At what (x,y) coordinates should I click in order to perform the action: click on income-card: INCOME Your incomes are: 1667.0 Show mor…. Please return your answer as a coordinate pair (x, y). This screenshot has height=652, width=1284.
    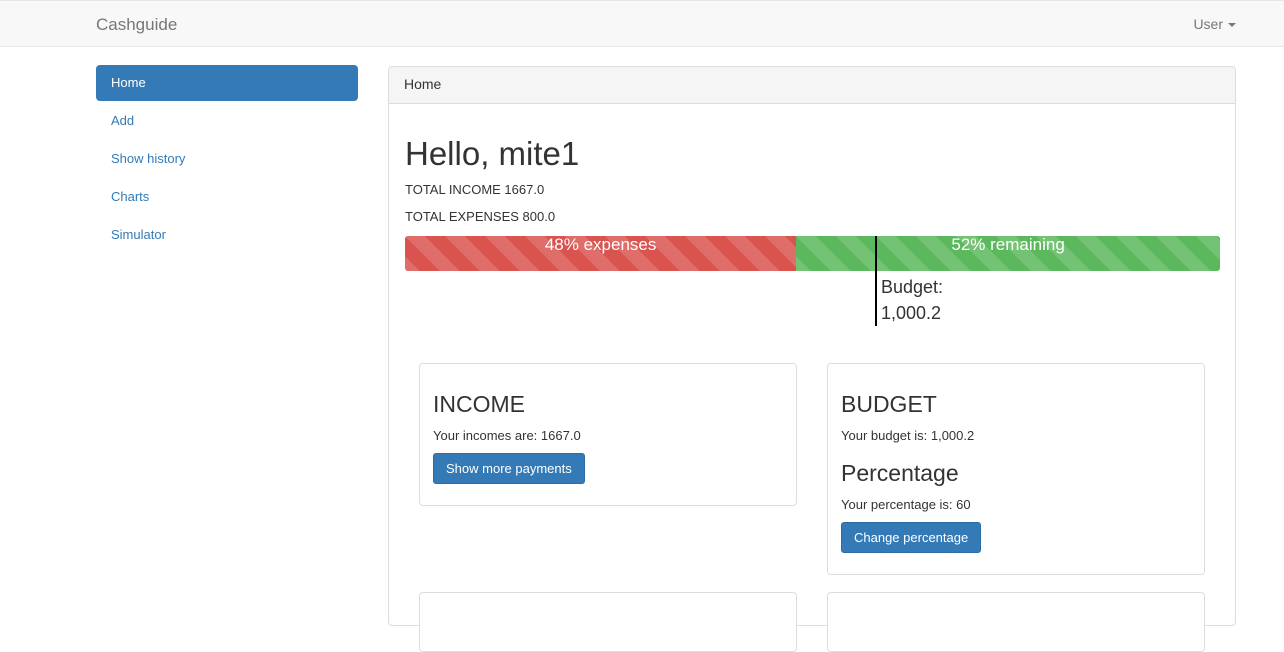
    Looking at the image, I should click on (608, 434).